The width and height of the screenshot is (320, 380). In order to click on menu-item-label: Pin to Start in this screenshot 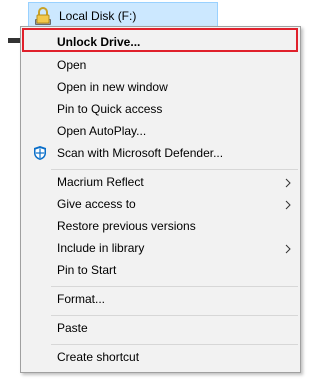, I will do `click(87, 270)`.